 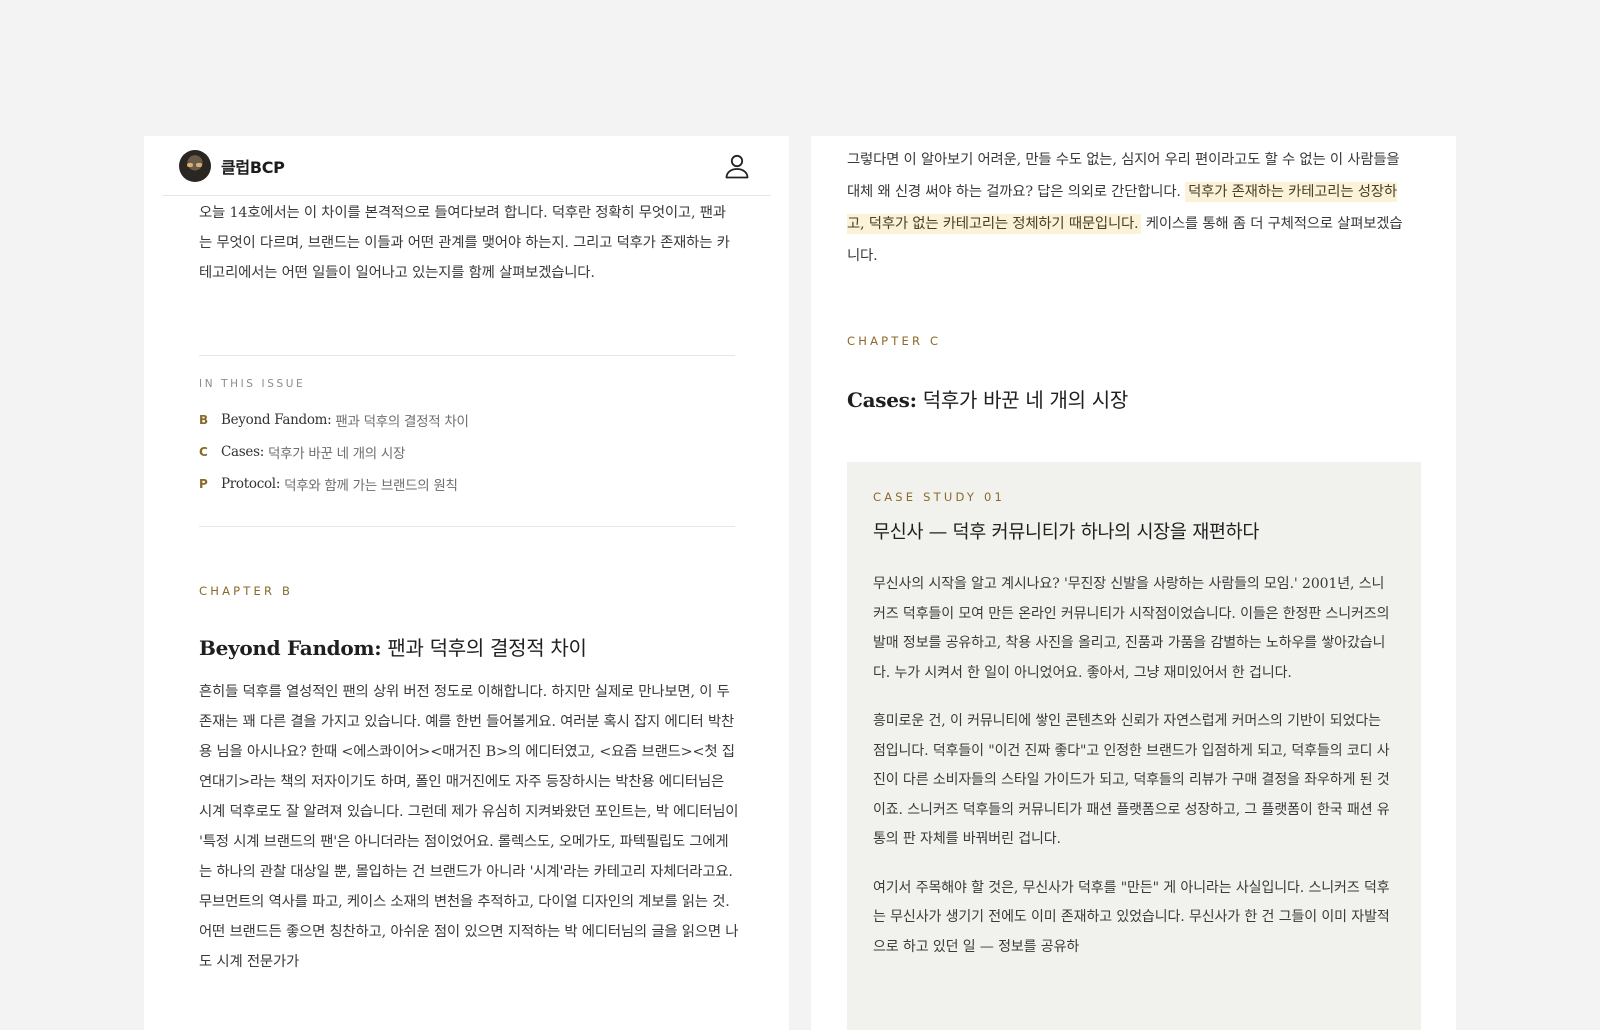 What do you see at coordinates (894, 341) in the screenshot?
I see `chapter-c-label: CHAPTER C` at bounding box center [894, 341].